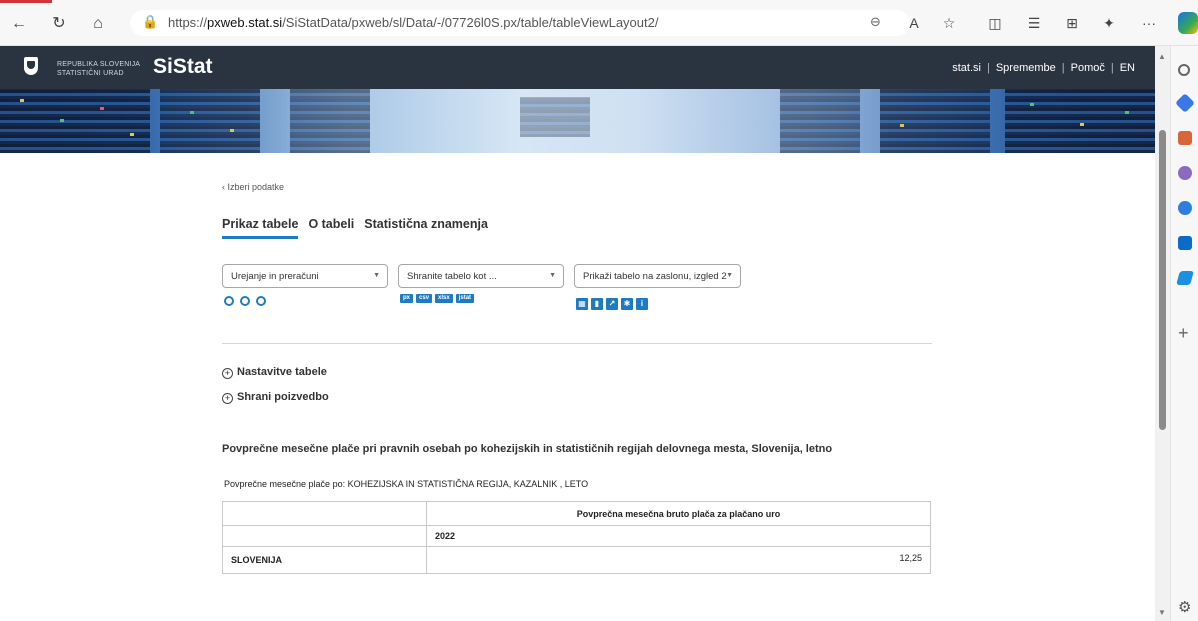  What do you see at coordinates (59, 24) in the screenshot?
I see `refresh-icon: ↻` at bounding box center [59, 24].